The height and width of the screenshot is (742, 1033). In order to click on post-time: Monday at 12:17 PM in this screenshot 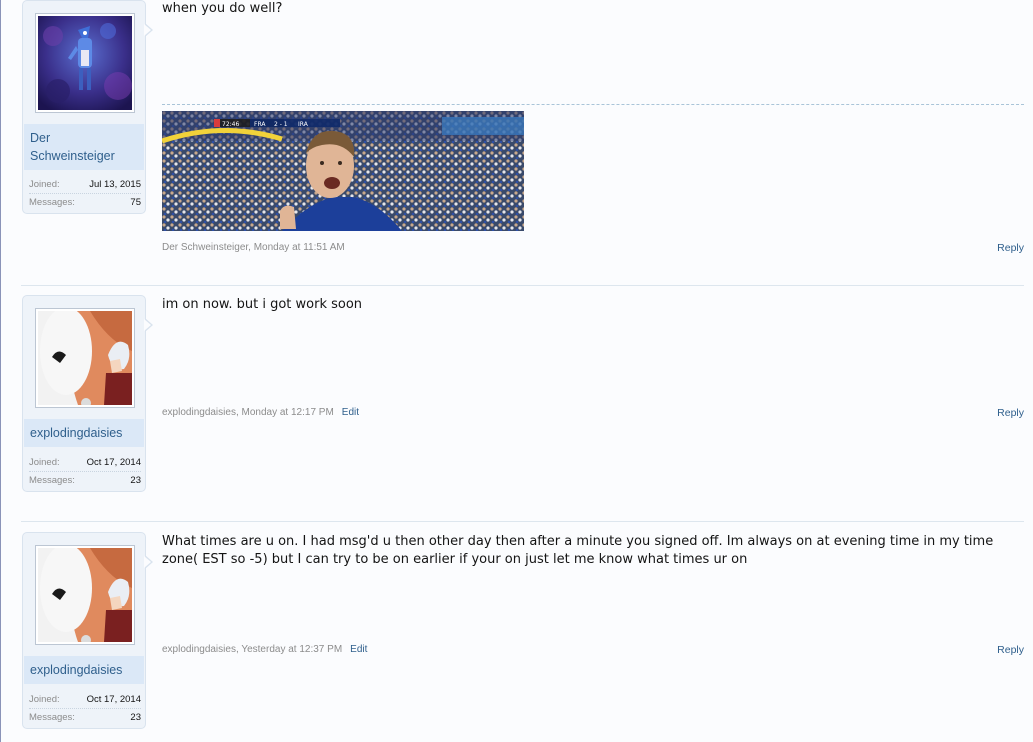, I will do `click(288, 412)`.